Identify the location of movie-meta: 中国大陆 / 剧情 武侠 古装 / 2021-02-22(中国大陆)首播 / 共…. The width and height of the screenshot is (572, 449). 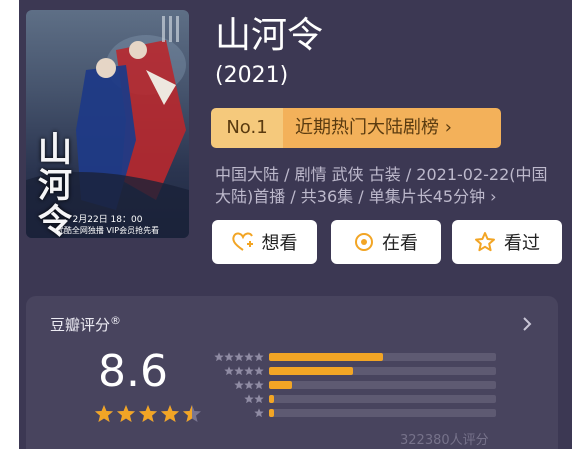
(388, 186).